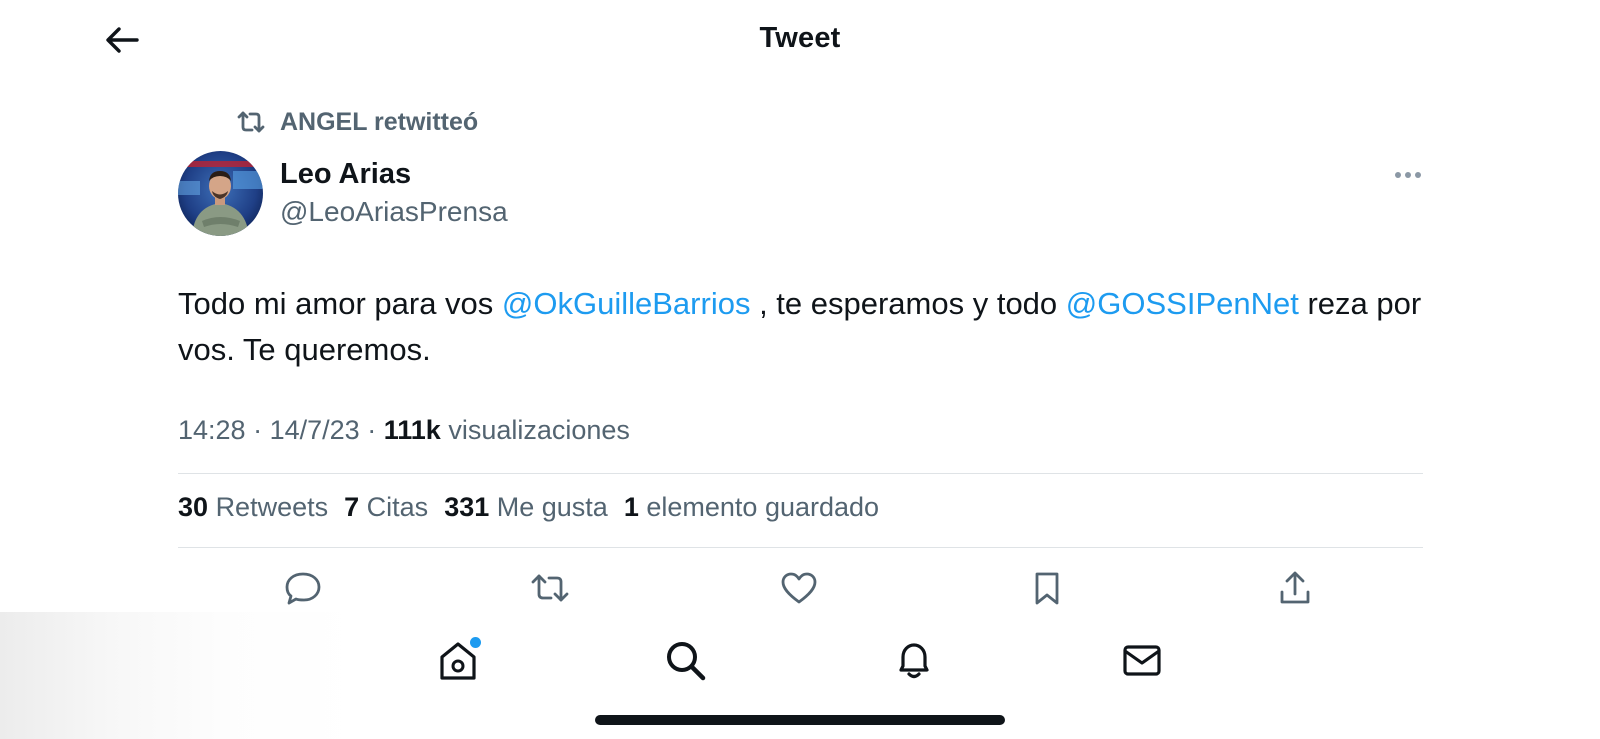 The image size is (1600, 739). I want to click on more-horizontal-icon, so click(1408, 175).